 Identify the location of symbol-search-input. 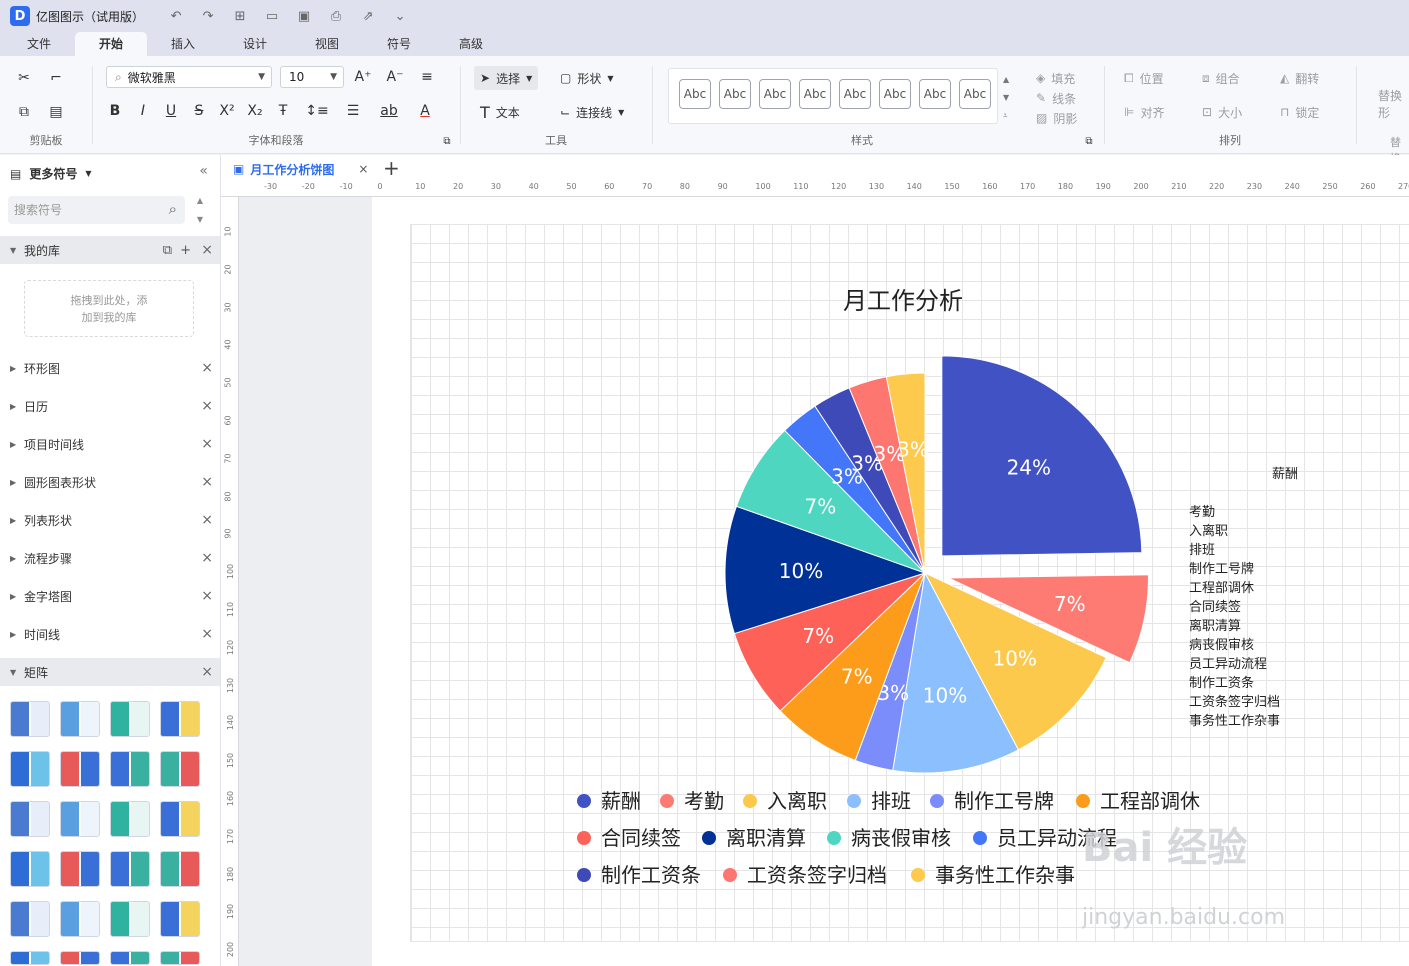
(84, 210).